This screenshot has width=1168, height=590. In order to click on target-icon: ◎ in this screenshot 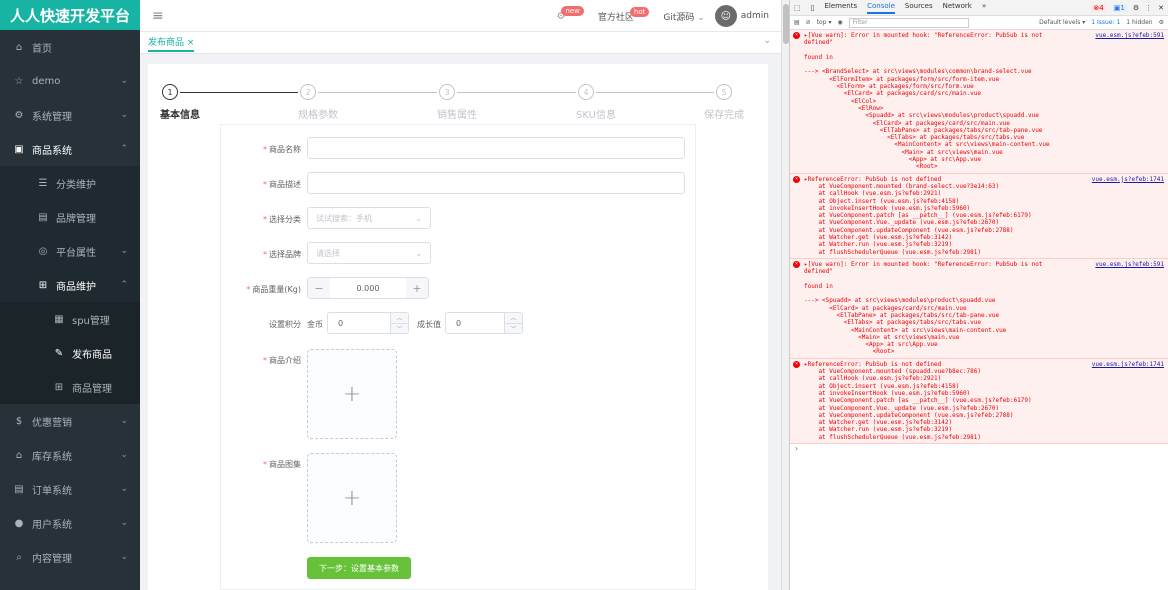, I will do `click(43, 251)`.